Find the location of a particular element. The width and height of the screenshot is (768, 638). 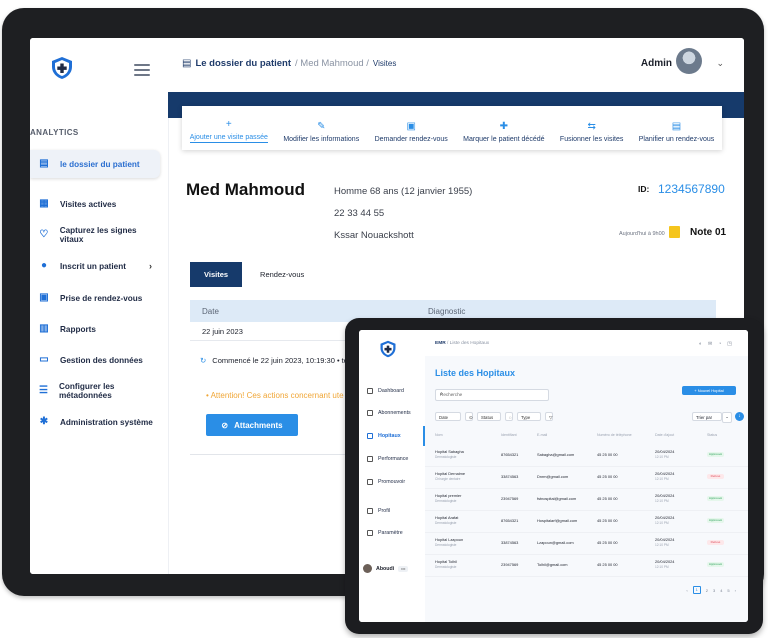

sidebar-item-inscrit-patient: ● Inscrit un patient › is located at coordinates (95, 266).